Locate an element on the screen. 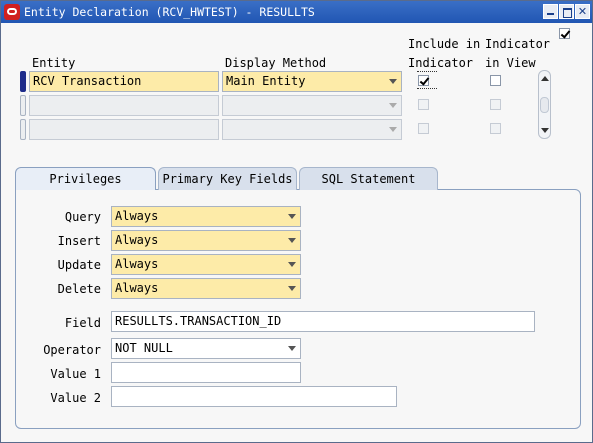  header-checkbox is located at coordinates (564, 33).